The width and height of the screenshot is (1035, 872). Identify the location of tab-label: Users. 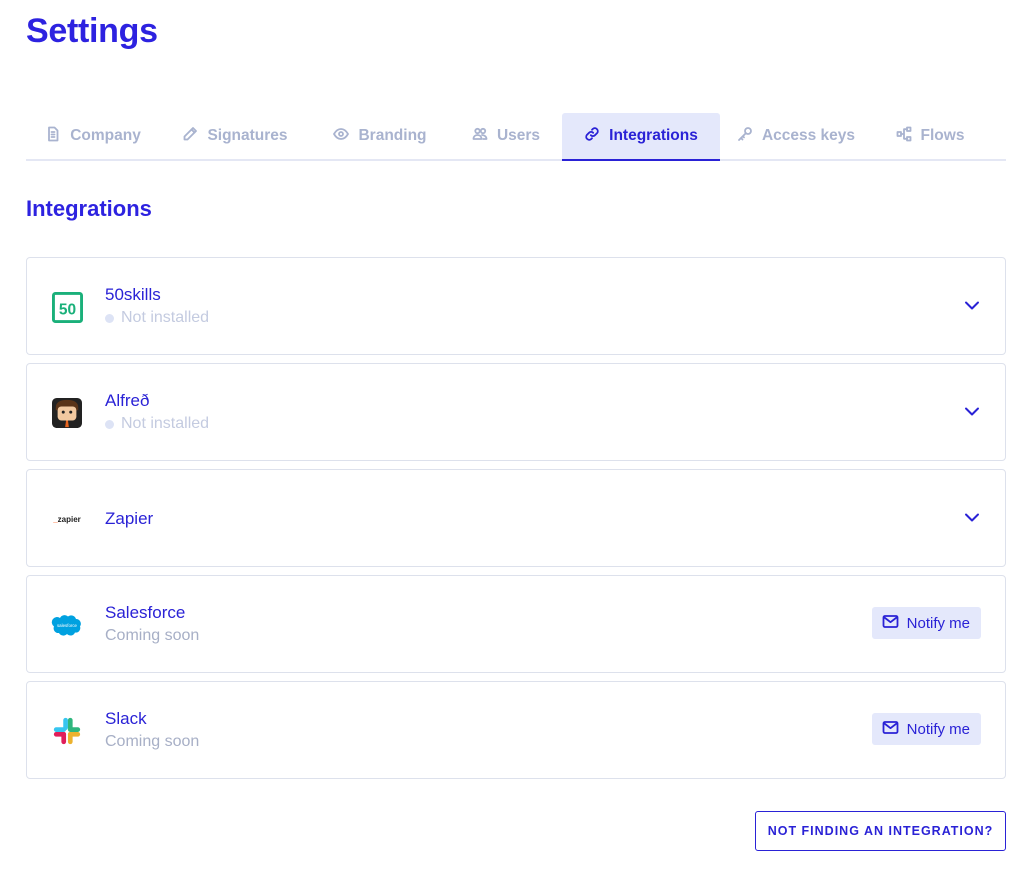
(518, 135).